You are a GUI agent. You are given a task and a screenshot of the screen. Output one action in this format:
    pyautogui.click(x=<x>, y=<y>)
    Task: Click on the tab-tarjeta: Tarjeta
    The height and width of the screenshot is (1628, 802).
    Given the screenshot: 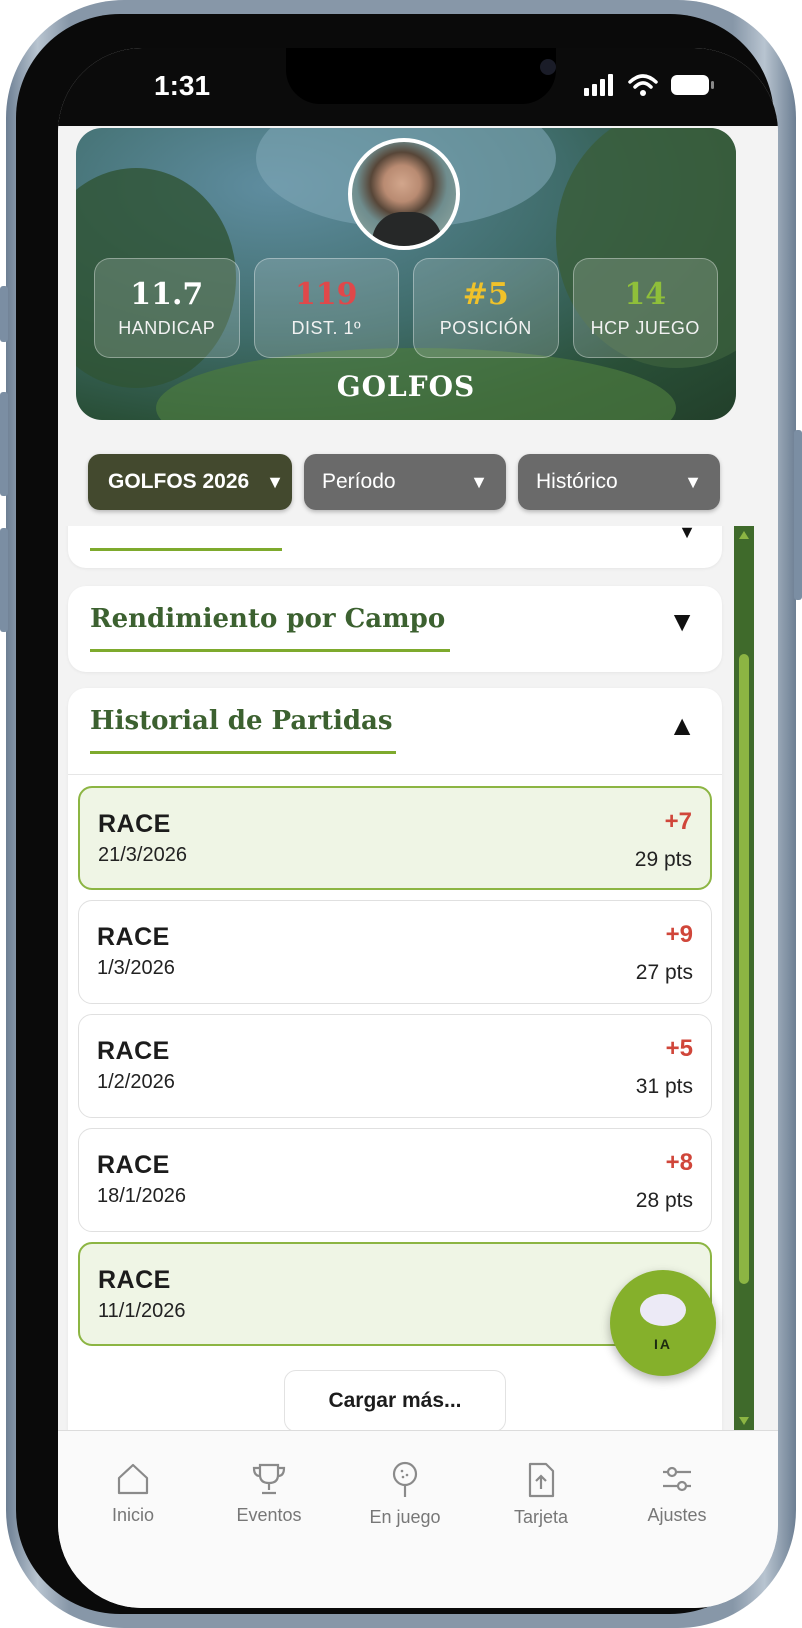 What is the action you would take?
    pyautogui.click(x=541, y=1494)
    